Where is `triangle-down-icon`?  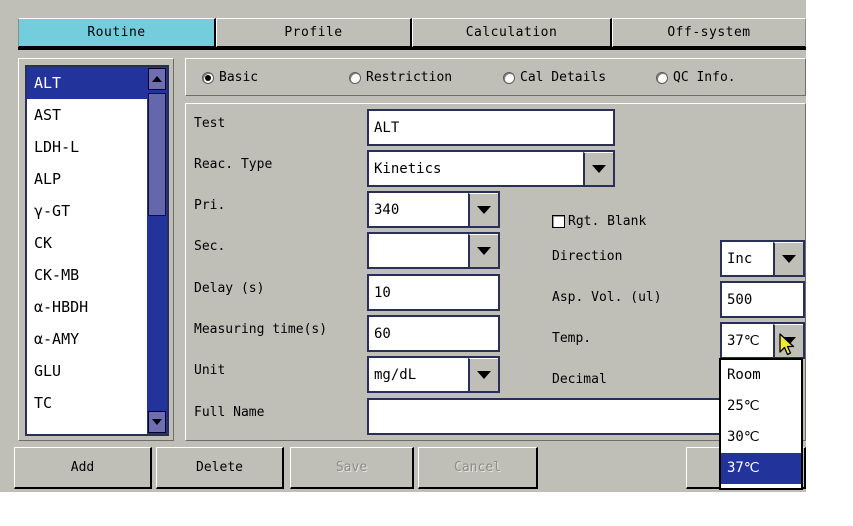
triangle-down-icon is located at coordinates (157, 422).